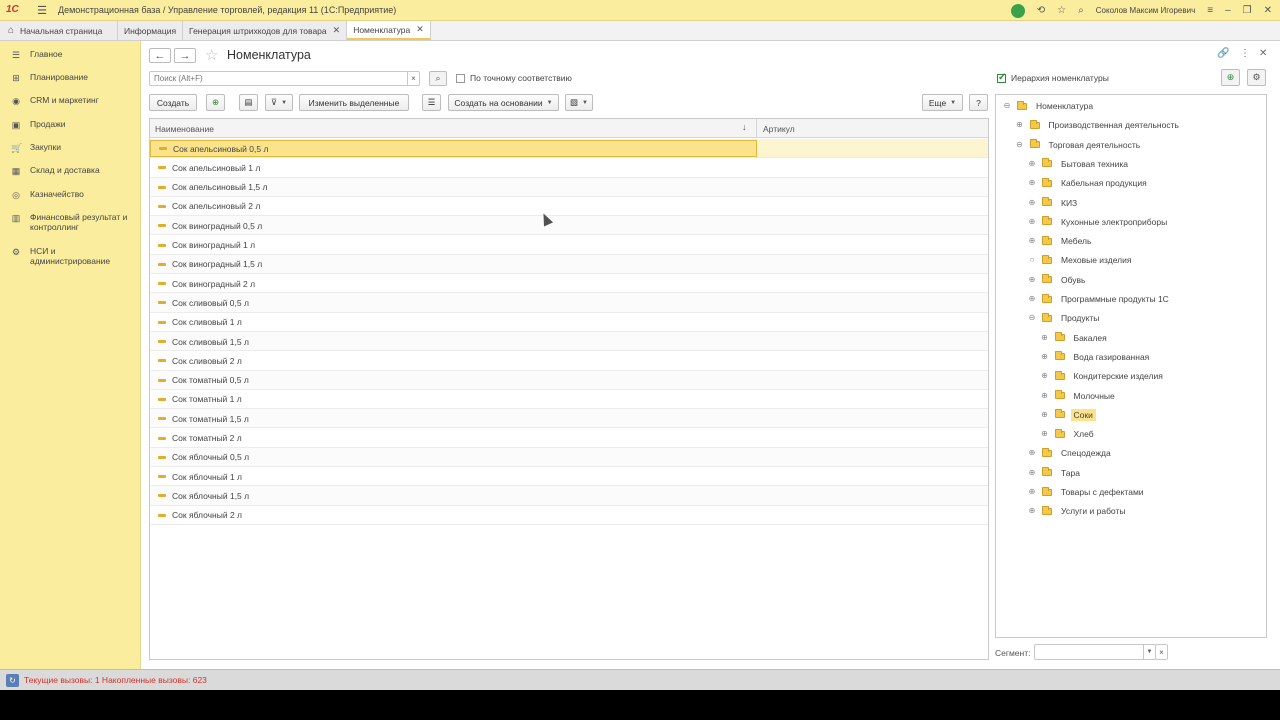 This screenshot has height=720, width=1280. What do you see at coordinates (12, 680) in the screenshot?
I see `performance-icon: ↻` at bounding box center [12, 680].